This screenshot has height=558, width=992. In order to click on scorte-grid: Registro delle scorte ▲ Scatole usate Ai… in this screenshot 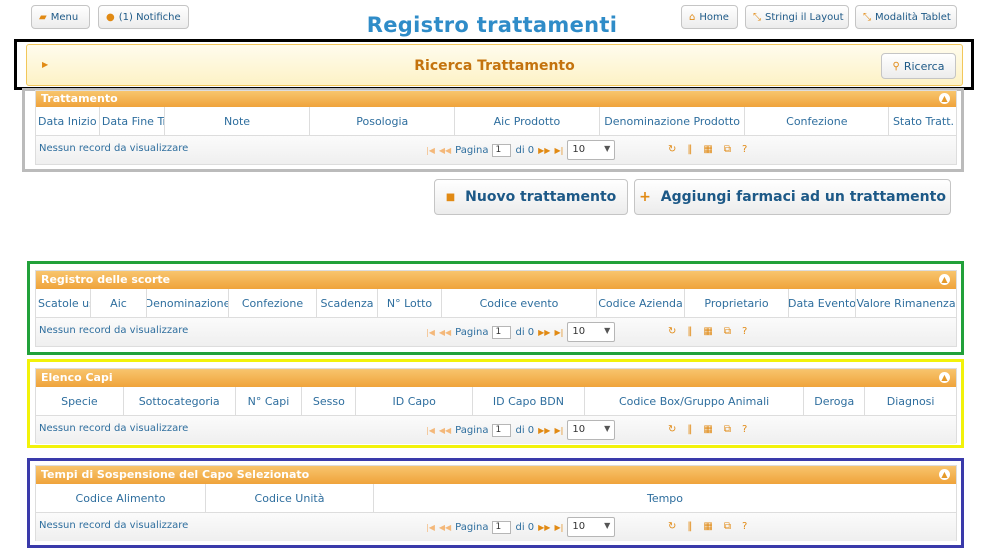, I will do `click(496, 308)`.